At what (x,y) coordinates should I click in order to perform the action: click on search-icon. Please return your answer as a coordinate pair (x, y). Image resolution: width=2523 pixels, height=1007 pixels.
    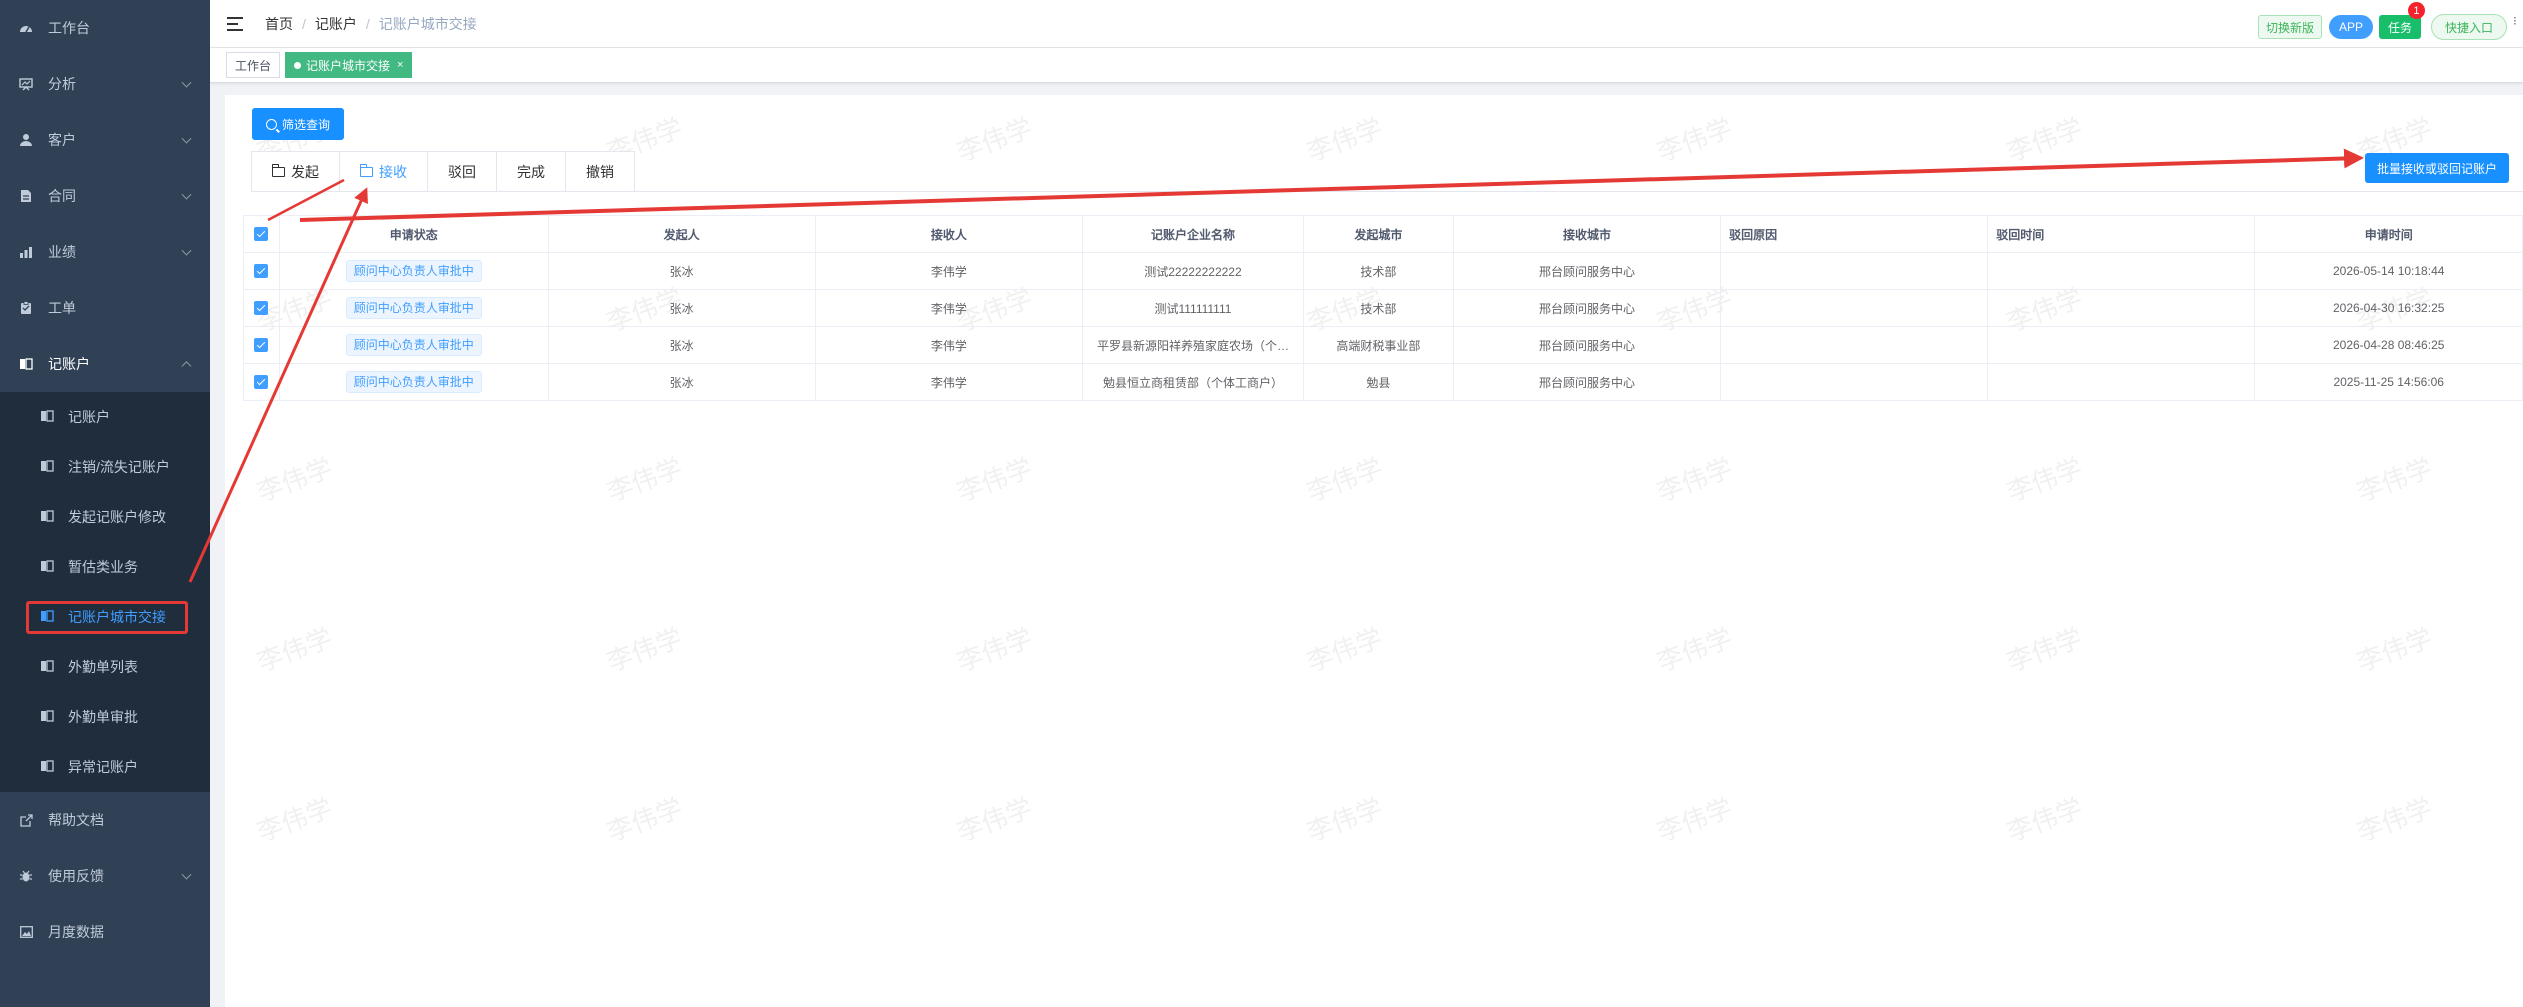
    Looking at the image, I should click on (271, 124).